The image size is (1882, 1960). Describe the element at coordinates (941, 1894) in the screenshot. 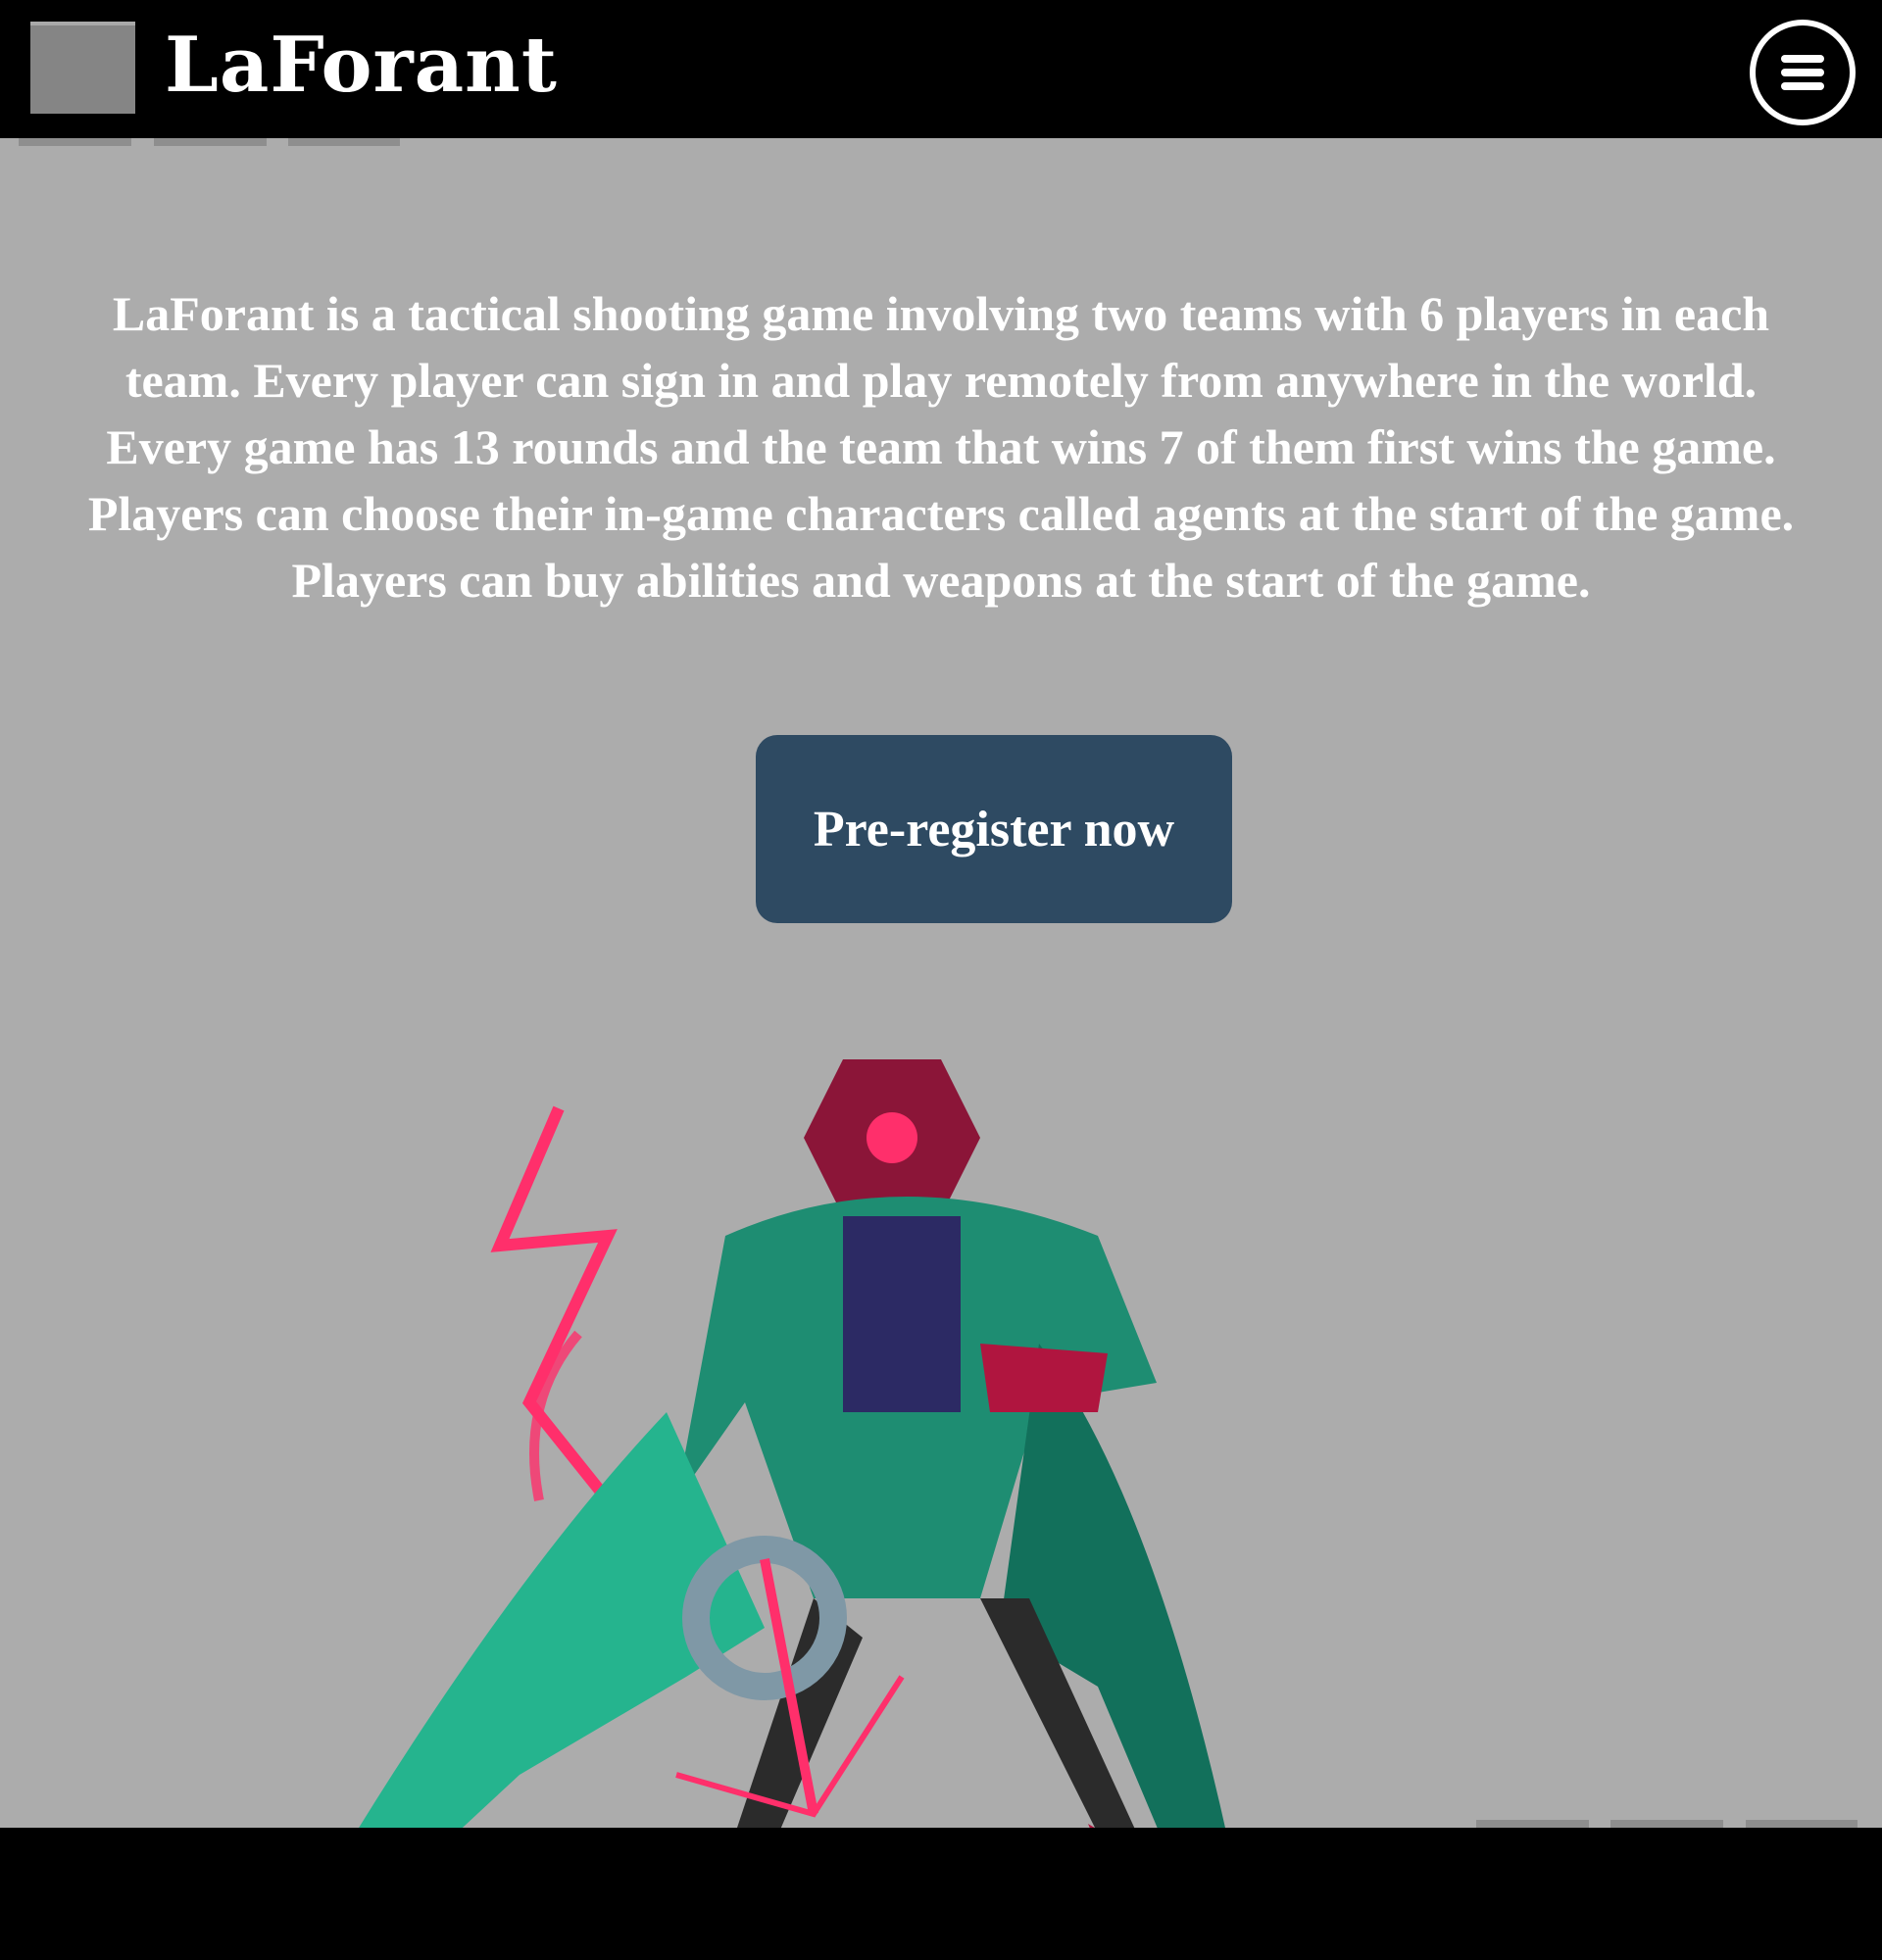

I see `site-footer` at that location.